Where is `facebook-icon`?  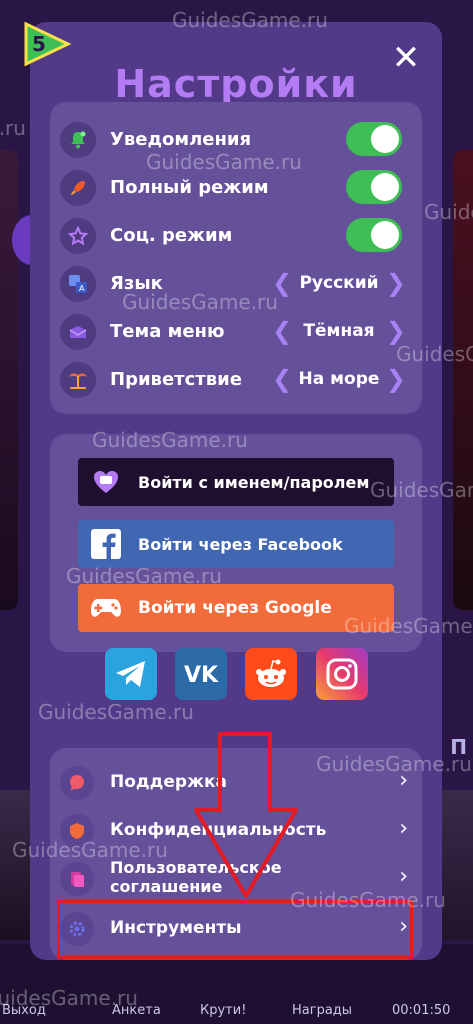
facebook-icon is located at coordinates (106, 544).